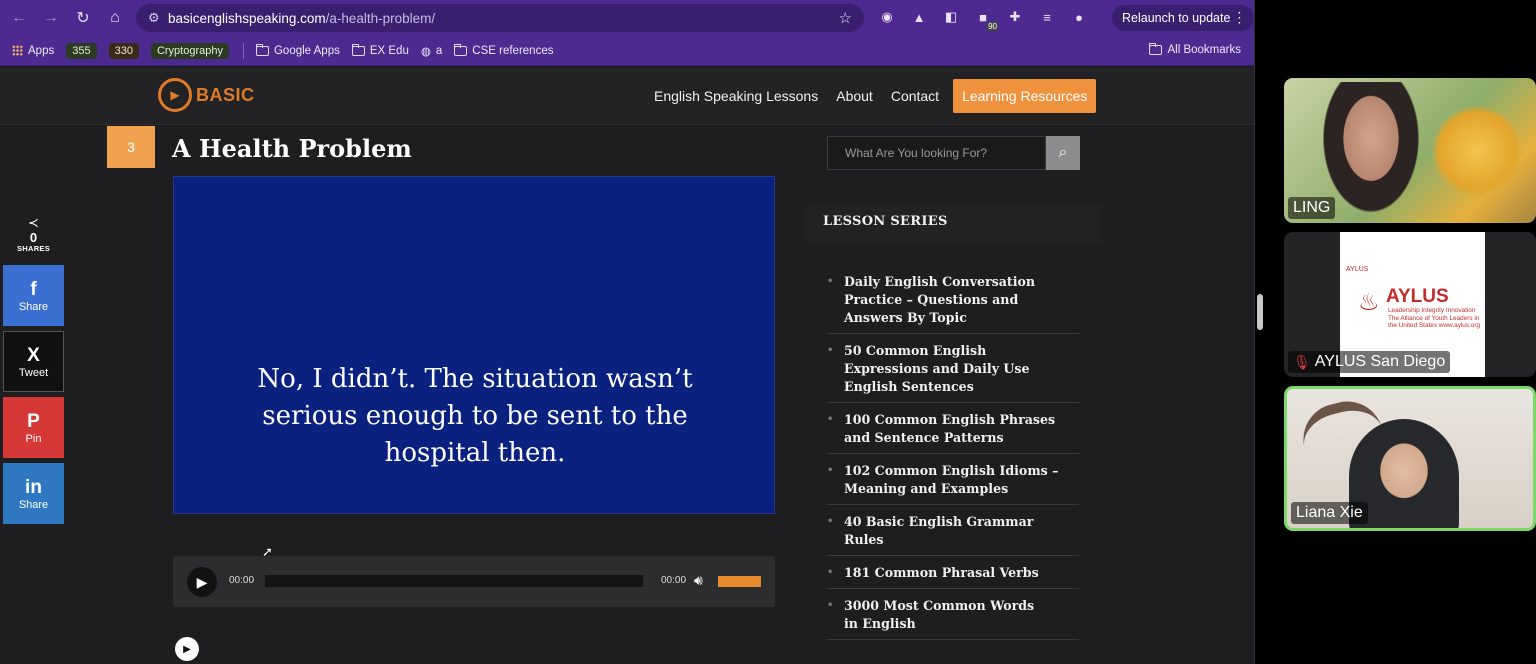 This screenshot has width=1536, height=664. Describe the element at coordinates (845, 18) in the screenshot. I see `bookmark-star-icon: ☆` at that location.